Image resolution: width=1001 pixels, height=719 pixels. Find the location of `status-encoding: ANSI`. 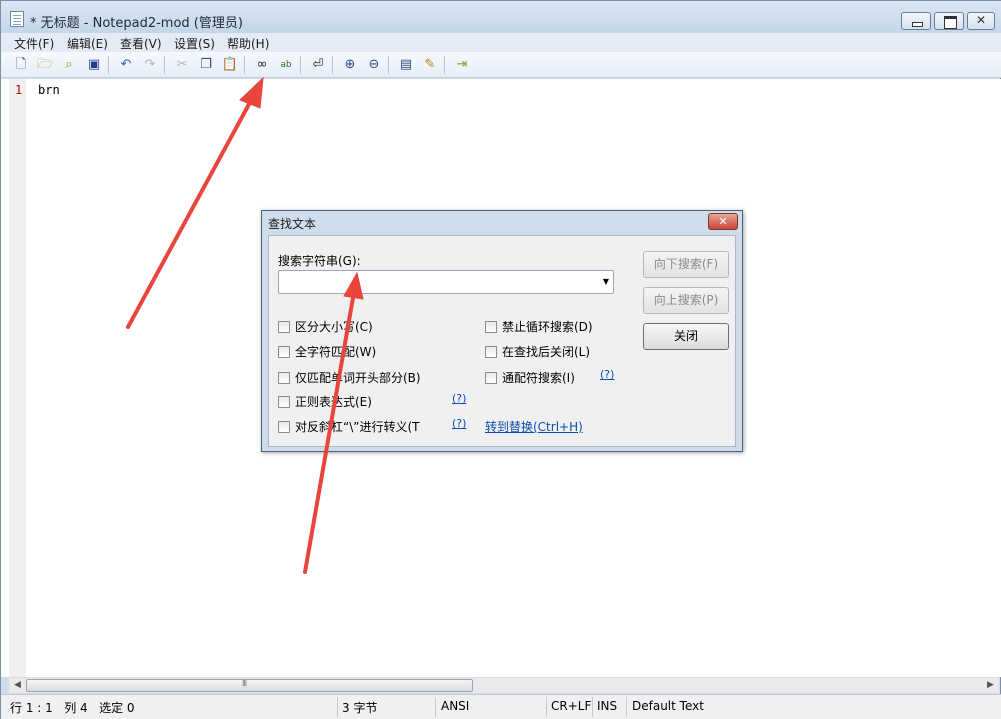

status-encoding: ANSI is located at coordinates (455, 706).